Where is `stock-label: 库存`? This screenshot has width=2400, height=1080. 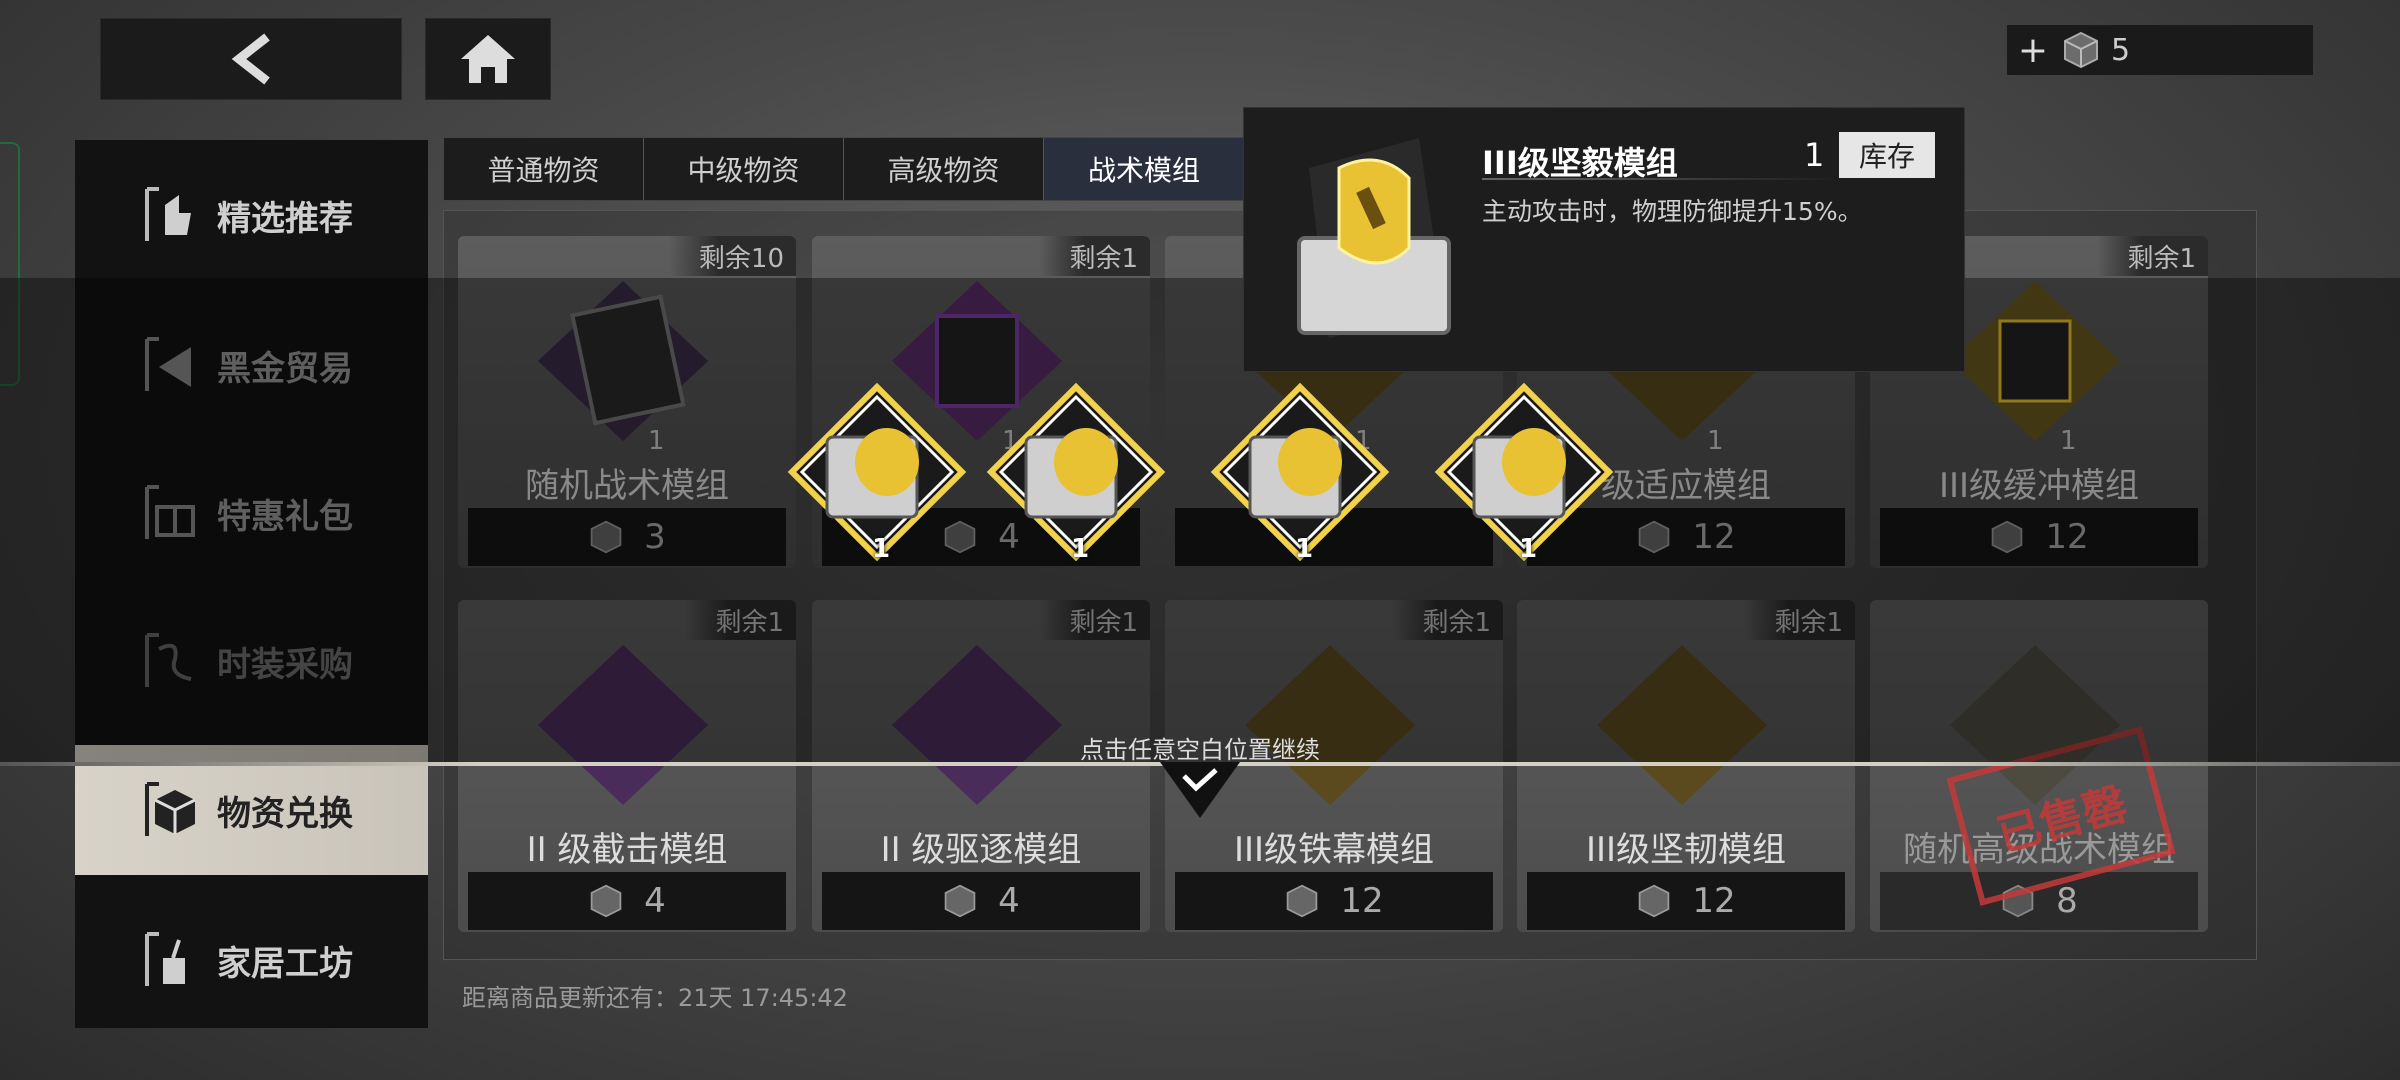
stock-label: 库存 is located at coordinates (1887, 155).